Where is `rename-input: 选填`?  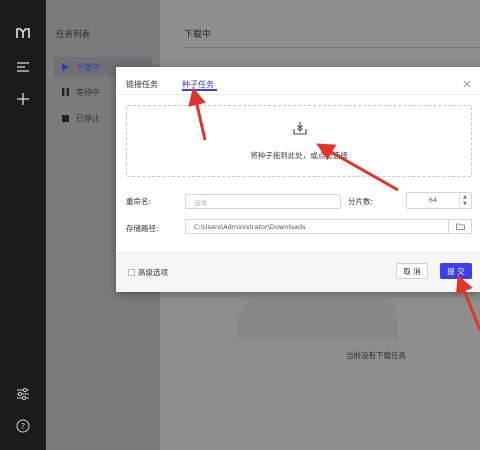 rename-input: 选填 is located at coordinates (263, 201).